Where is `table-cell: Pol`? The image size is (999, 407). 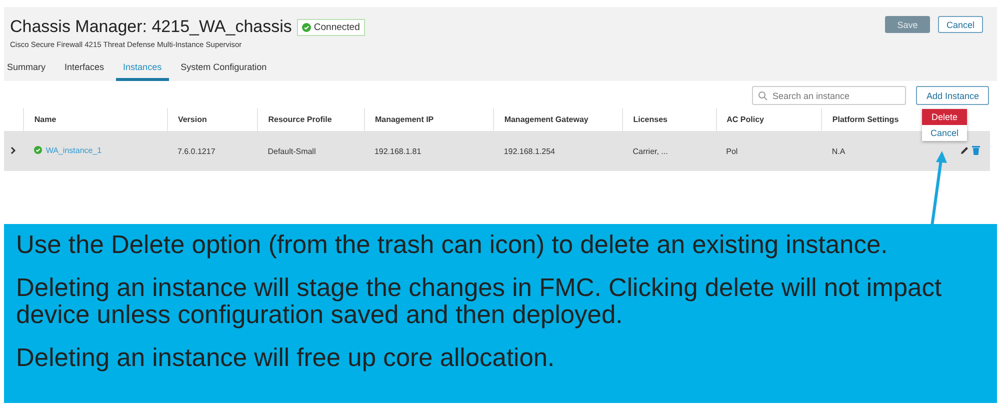
table-cell: Pol is located at coordinates (732, 151).